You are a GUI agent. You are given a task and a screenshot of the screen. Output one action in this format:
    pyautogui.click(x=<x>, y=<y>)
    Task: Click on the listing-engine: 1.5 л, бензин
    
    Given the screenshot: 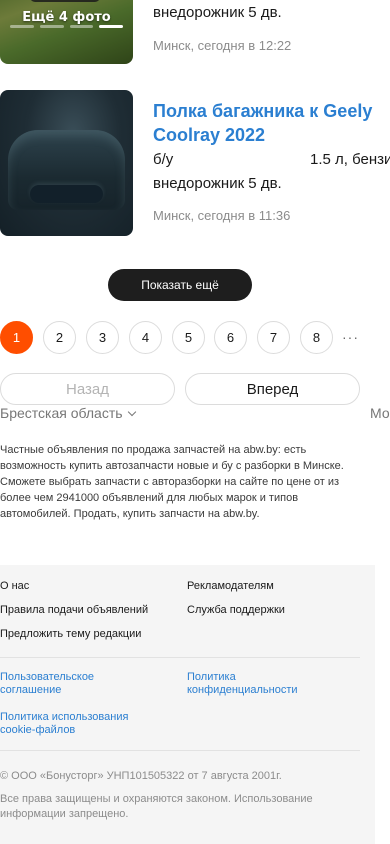 What is the action you would take?
    pyautogui.click(x=350, y=159)
    